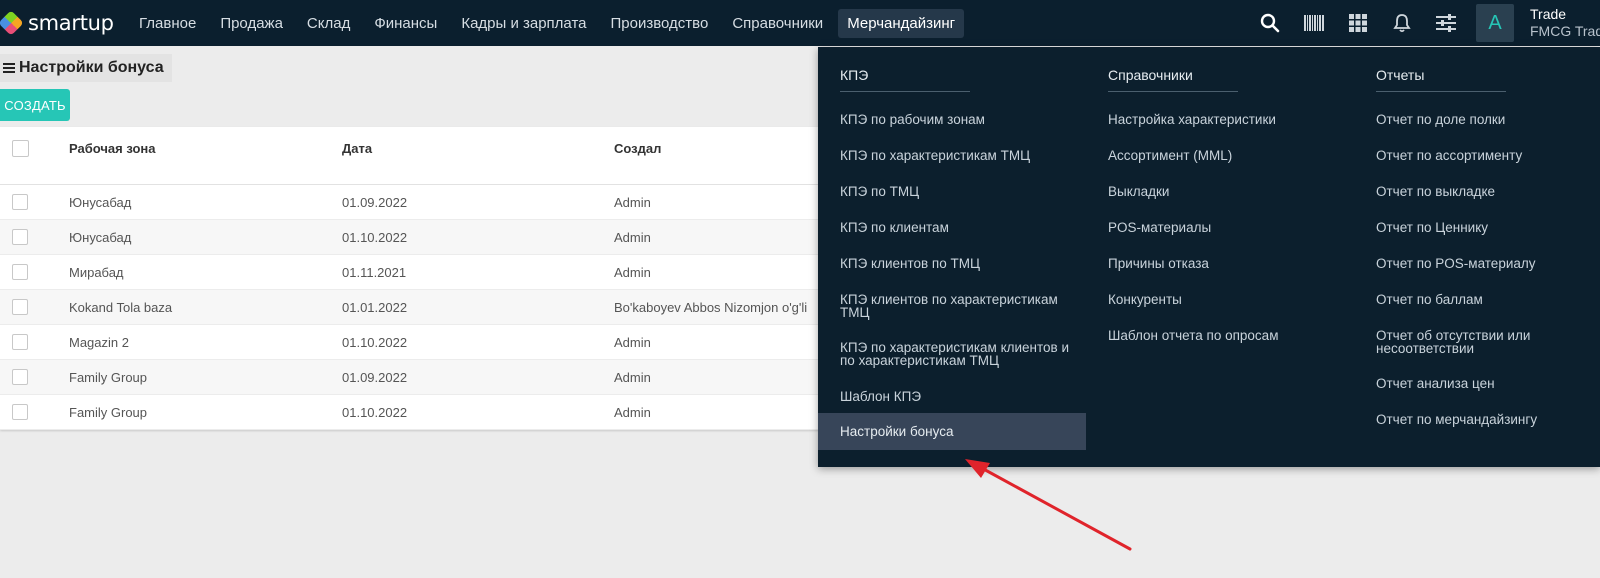 The image size is (1600, 578). Describe the element at coordinates (405, 23) in the screenshot. I see `nav-item-finance: Финансы` at that location.